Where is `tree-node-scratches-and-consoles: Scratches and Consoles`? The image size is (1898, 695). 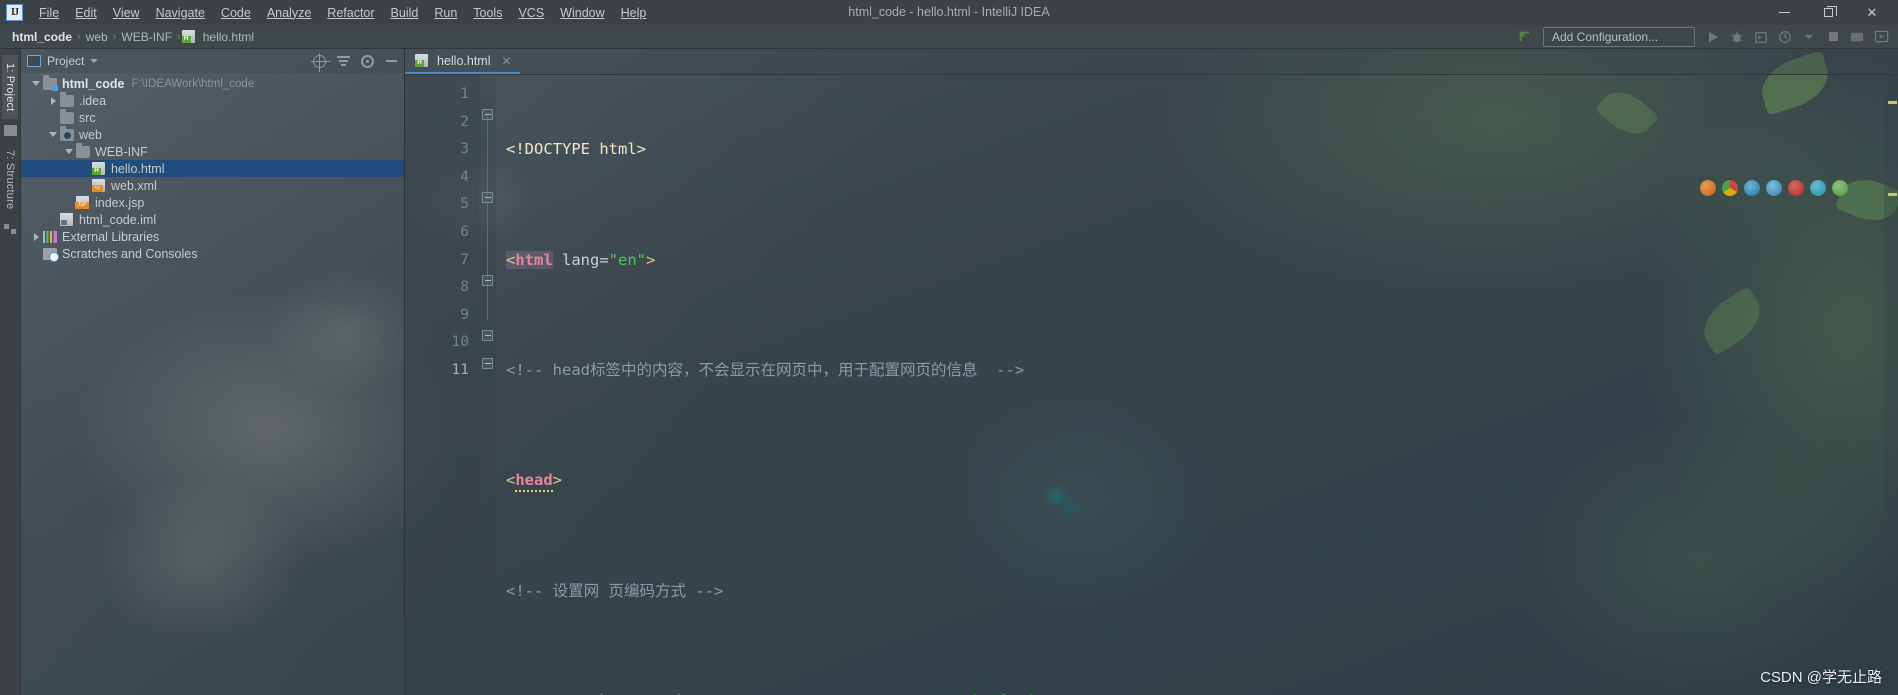 tree-node-scratches-and-consoles: Scratches and Consoles is located at coordinates (212, 253).